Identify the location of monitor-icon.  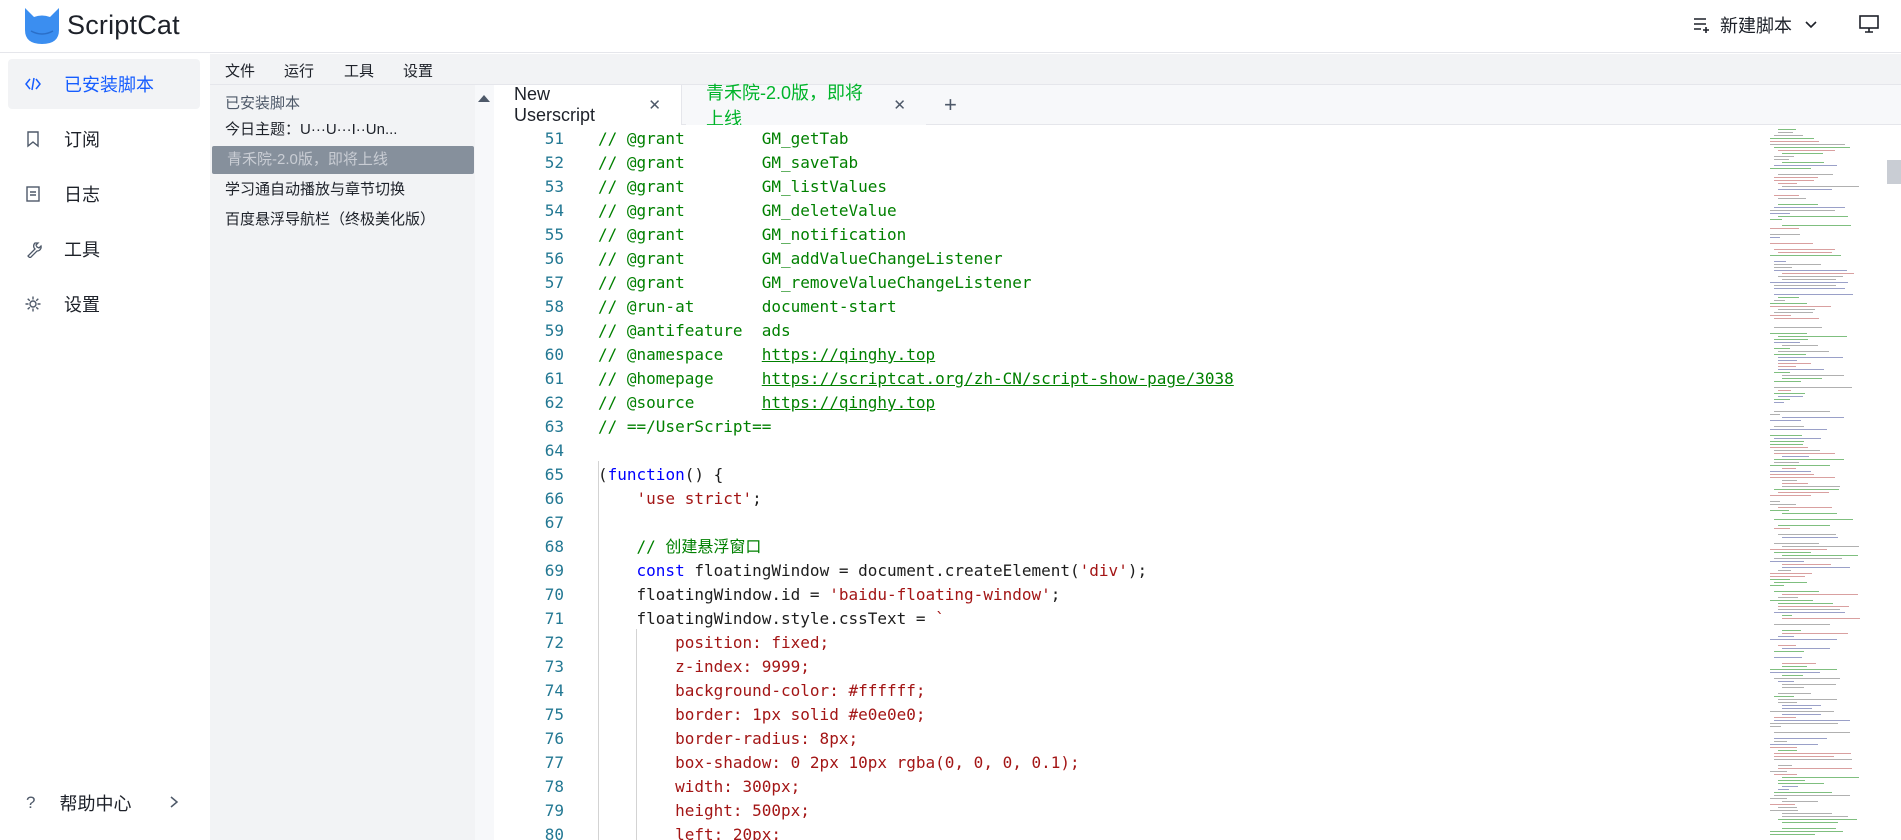
(1869, 24).